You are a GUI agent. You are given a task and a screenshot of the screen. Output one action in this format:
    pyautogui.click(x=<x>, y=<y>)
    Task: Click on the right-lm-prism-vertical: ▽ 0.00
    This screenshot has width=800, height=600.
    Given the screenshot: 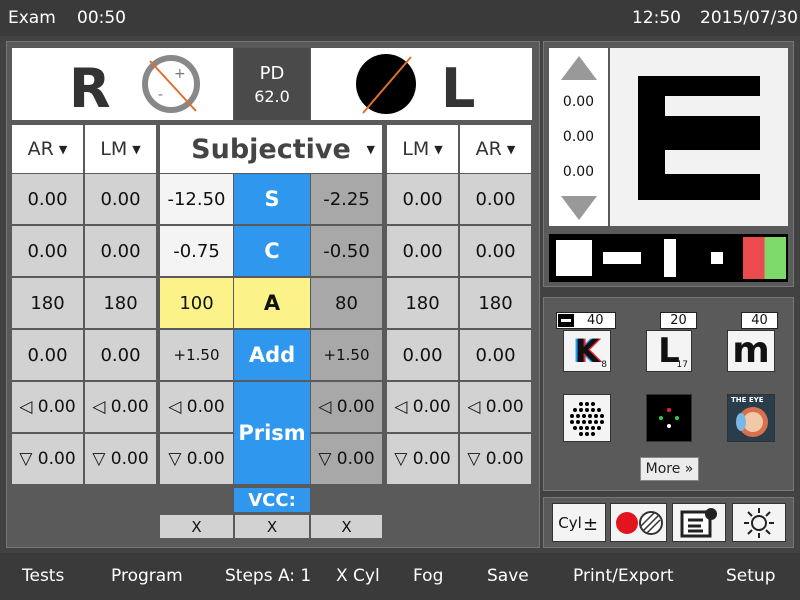 What is the action you would take?
    pyautogui.click(x=120, y=459)
    